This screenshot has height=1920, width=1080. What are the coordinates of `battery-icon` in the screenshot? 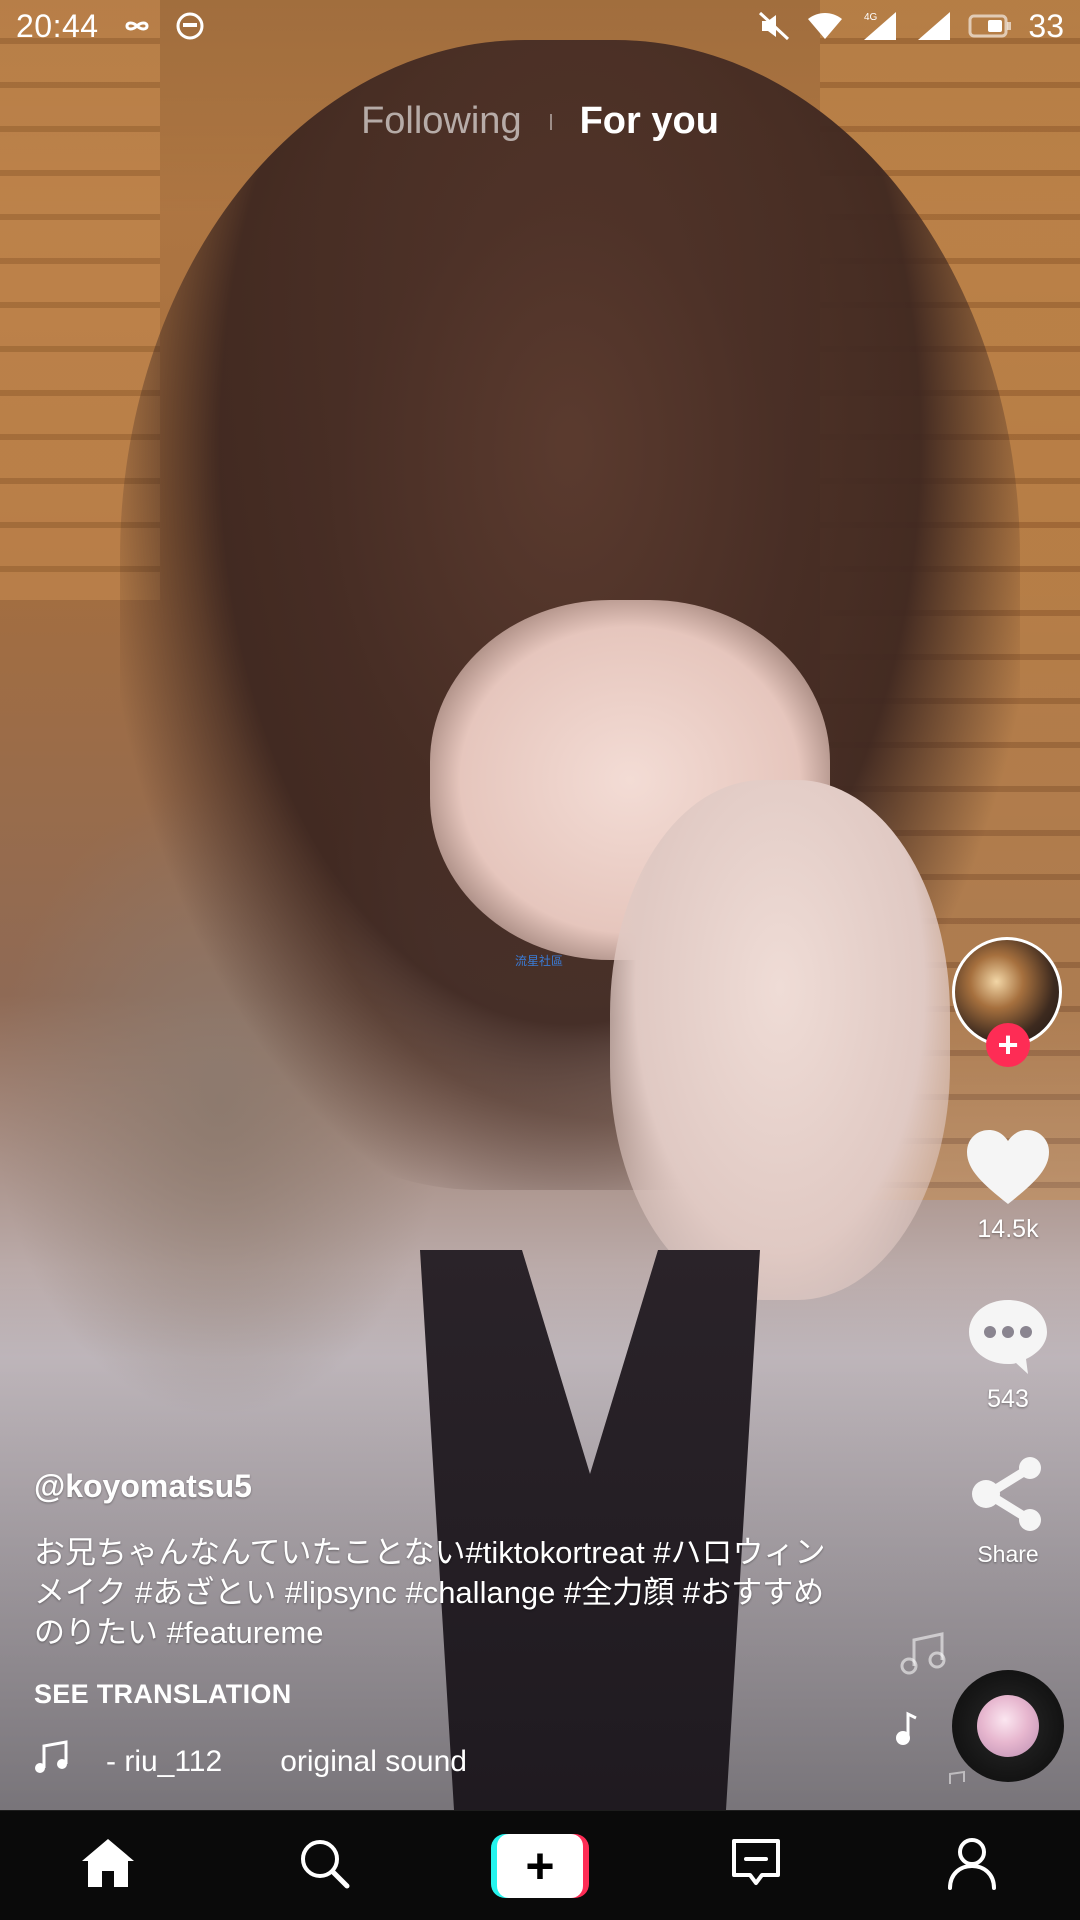 It's located at (990, 26).